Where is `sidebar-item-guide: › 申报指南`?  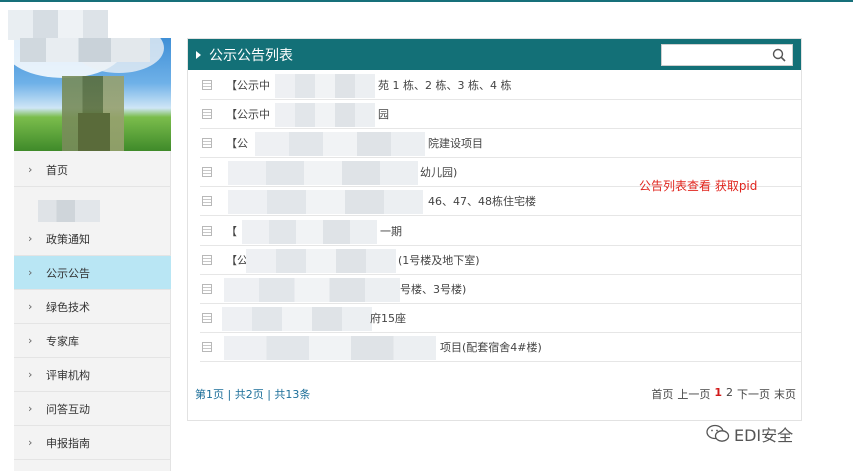 sidebar-item-guide: › 申报指南 is located at coordinates (92, 443).